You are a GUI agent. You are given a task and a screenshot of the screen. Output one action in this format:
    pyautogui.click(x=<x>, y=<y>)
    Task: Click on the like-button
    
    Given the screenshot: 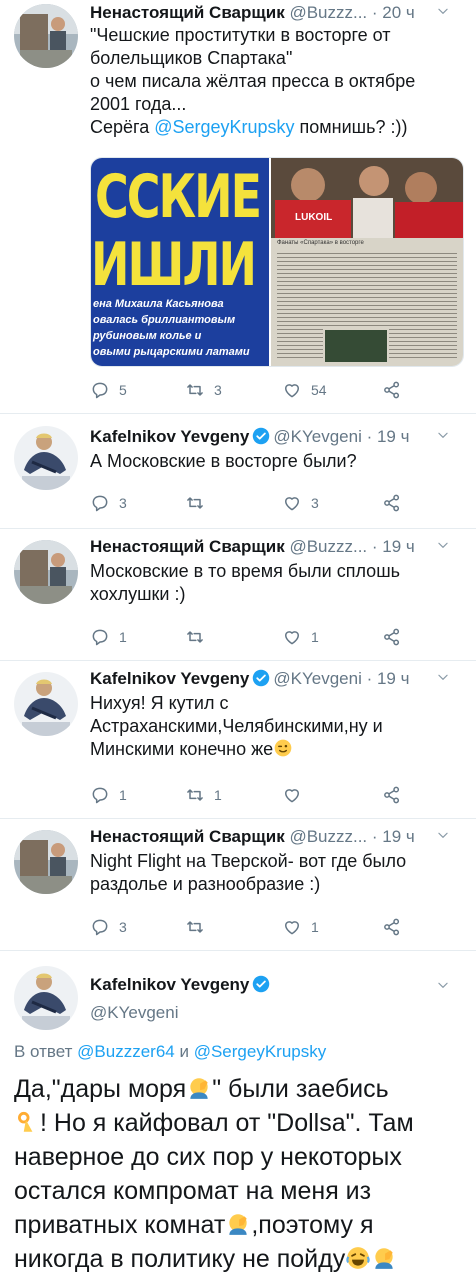 What is the action you would take?
    pyautogui.click(x=296, y=795)
    